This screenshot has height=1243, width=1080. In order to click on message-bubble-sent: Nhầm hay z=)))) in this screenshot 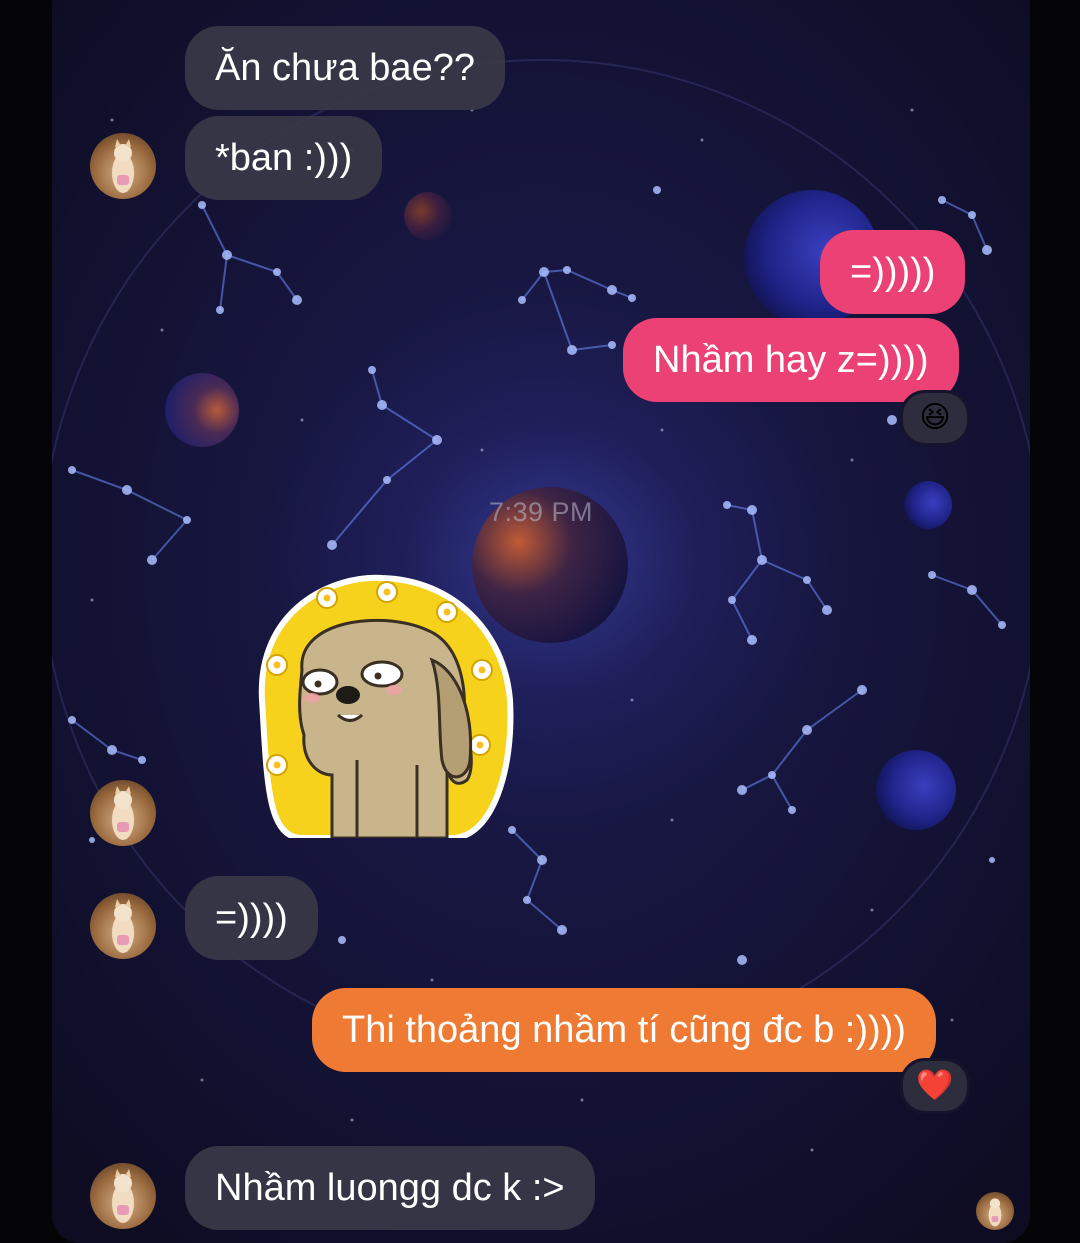, I will do `click(791, 360)`.